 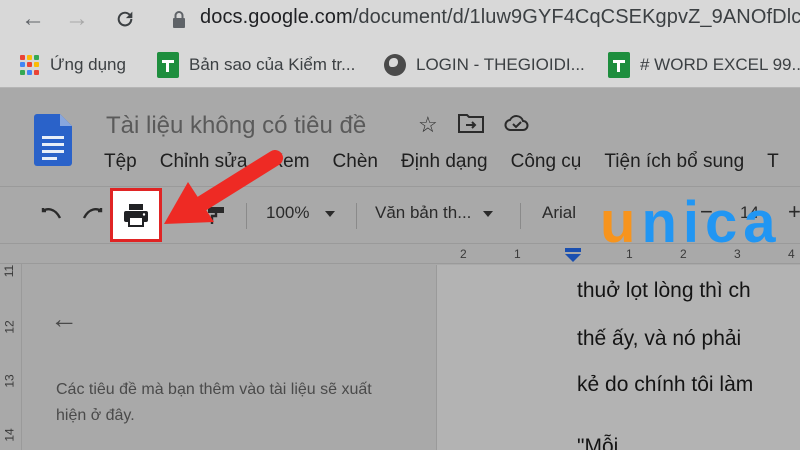 I want to click on menu-insert: Chèn, so click(x=355, y=162).